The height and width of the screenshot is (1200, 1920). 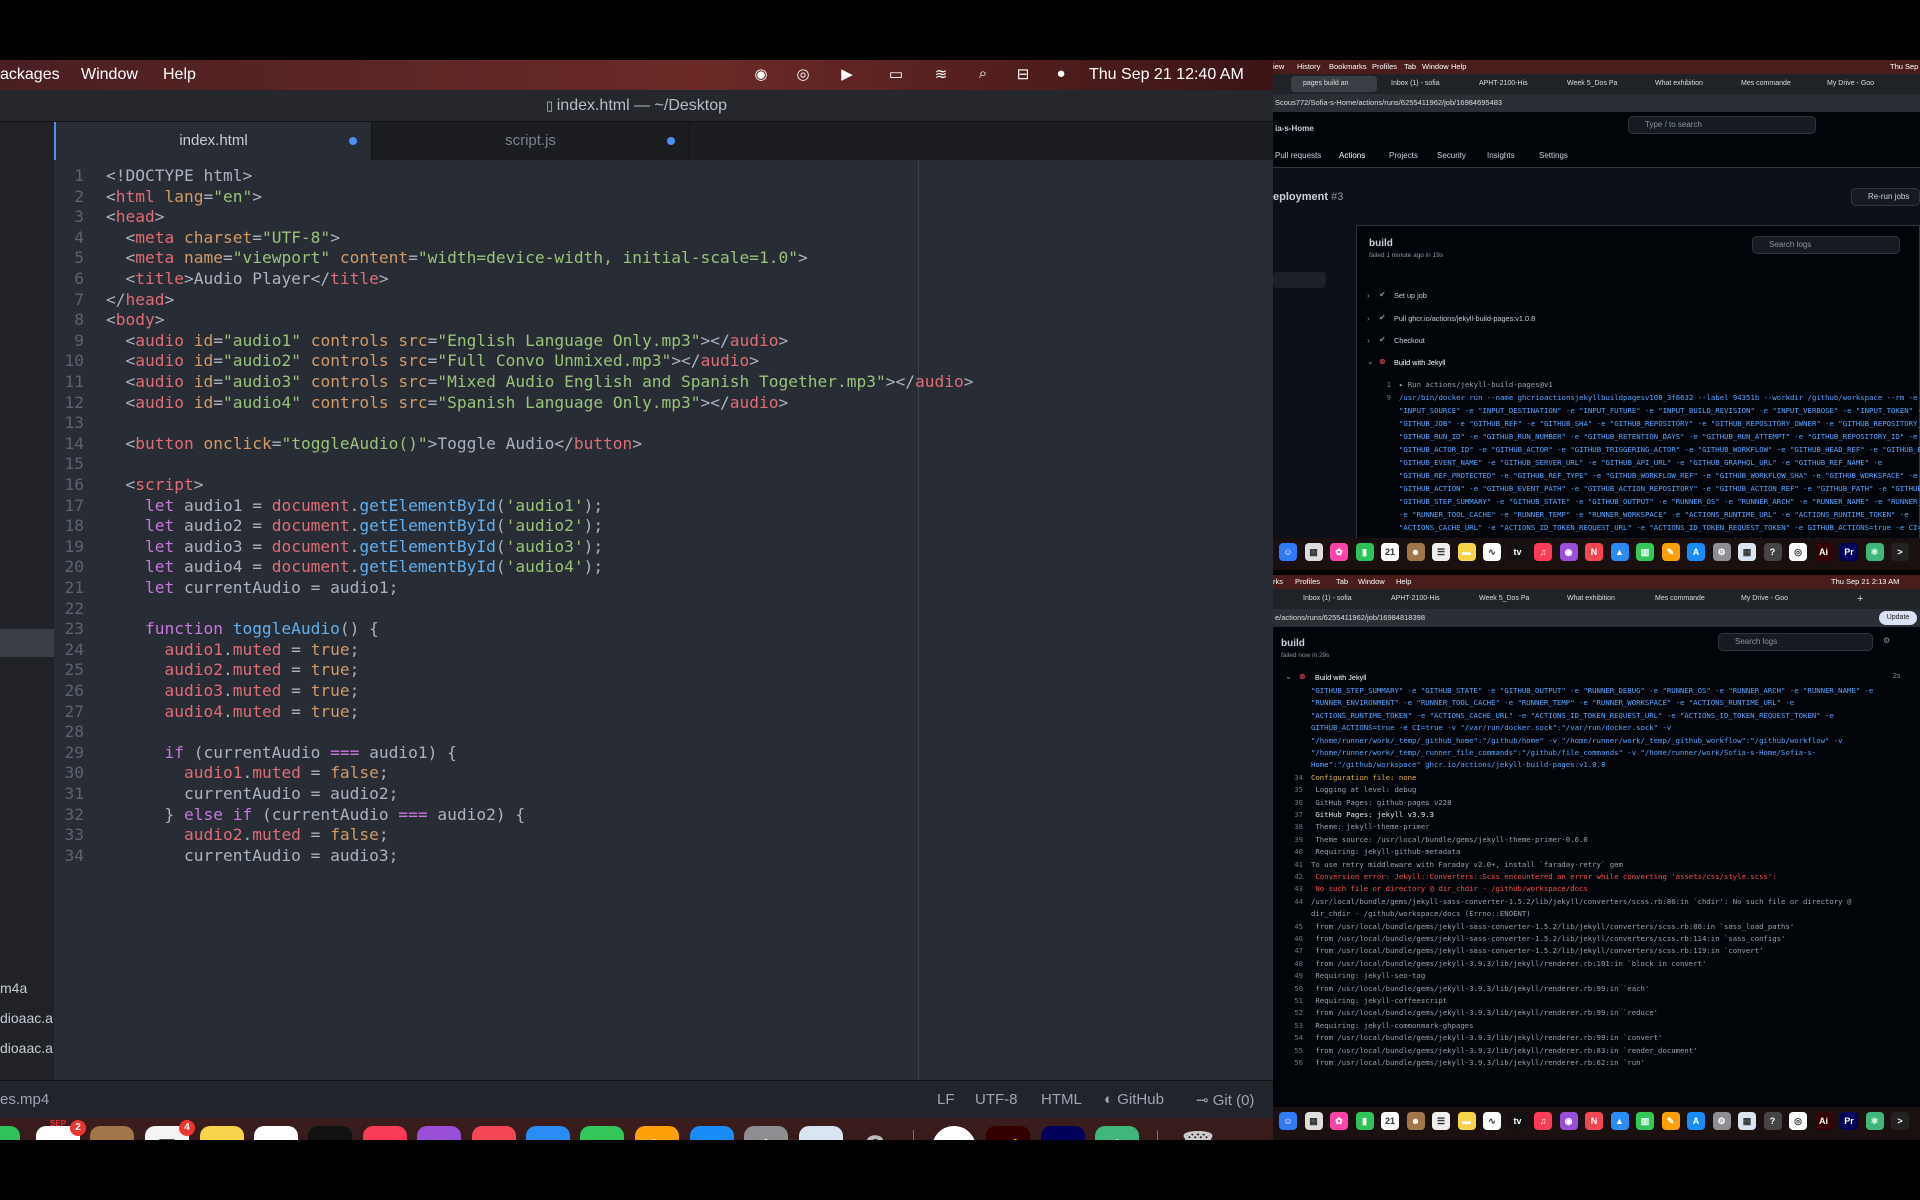 What do you see at coordinates (1117, 1133) in the screenshot?
I see `atom-icon: ⚛` at bounding box center [1117, 1133].